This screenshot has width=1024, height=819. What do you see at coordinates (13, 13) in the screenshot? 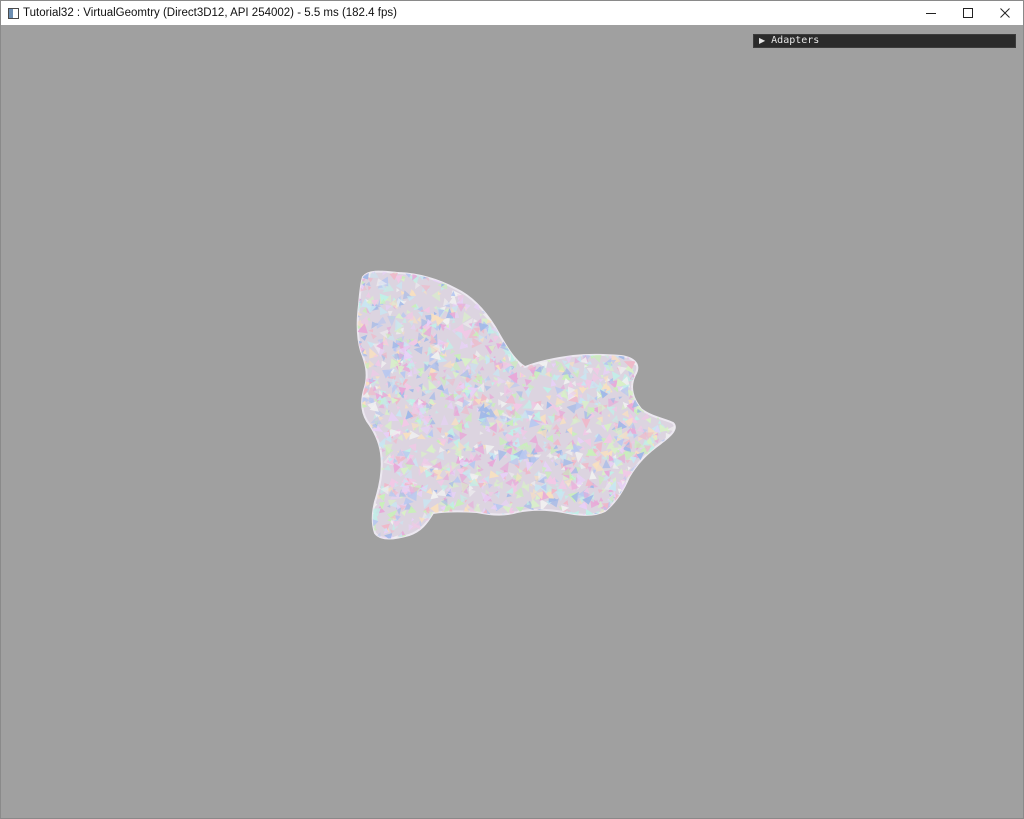
I see `app-window-icon` at bounding box center [13, 13].